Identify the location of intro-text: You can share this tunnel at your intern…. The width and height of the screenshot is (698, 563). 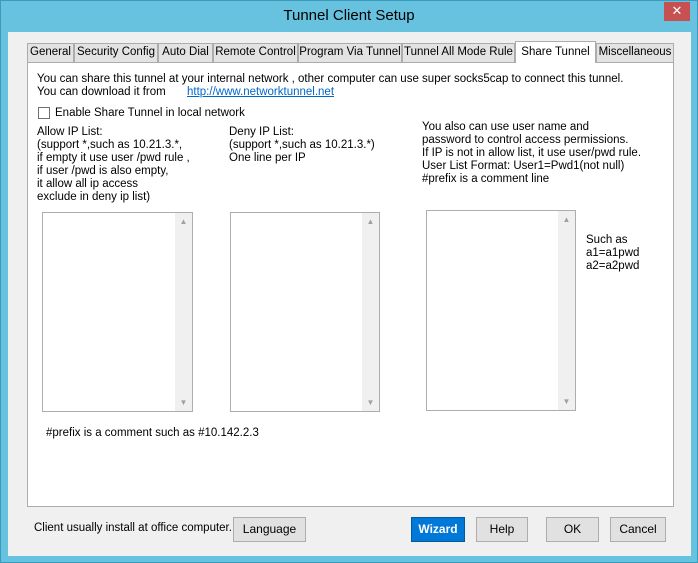
(330, 79).